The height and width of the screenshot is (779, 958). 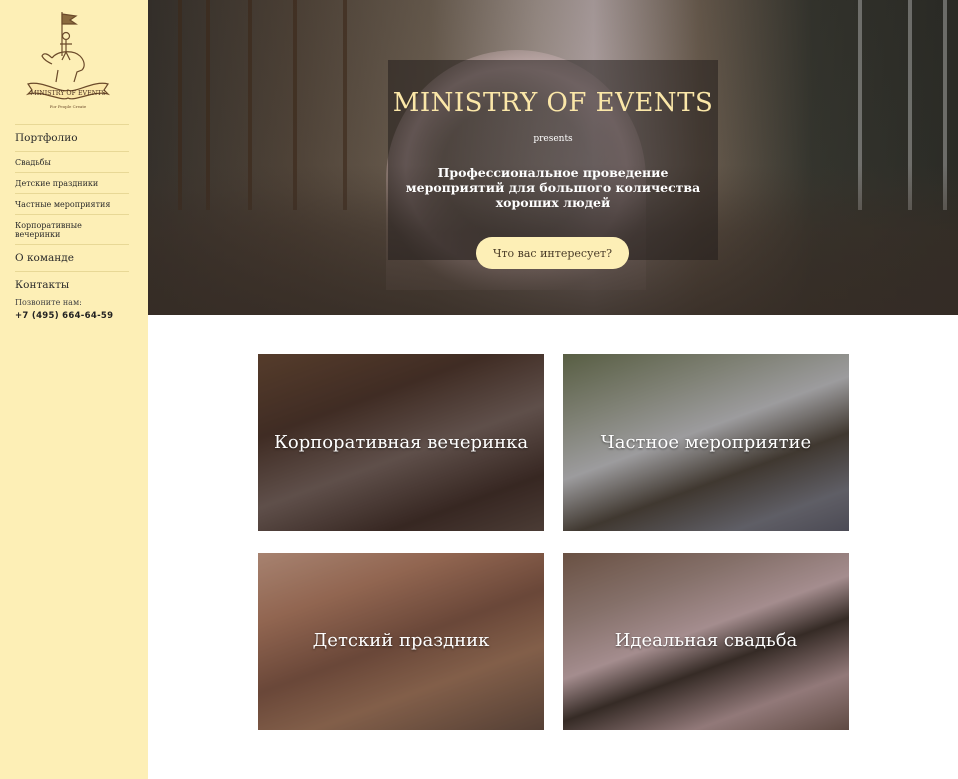 I want to click on card-label: Детский праздник, so click(x=401, y=640).